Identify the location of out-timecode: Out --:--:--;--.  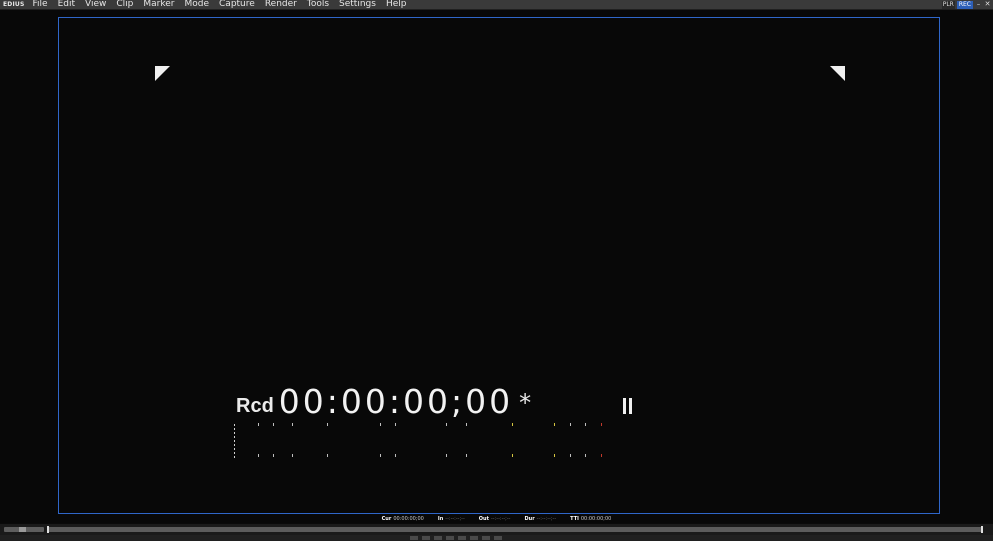
(494, 519).